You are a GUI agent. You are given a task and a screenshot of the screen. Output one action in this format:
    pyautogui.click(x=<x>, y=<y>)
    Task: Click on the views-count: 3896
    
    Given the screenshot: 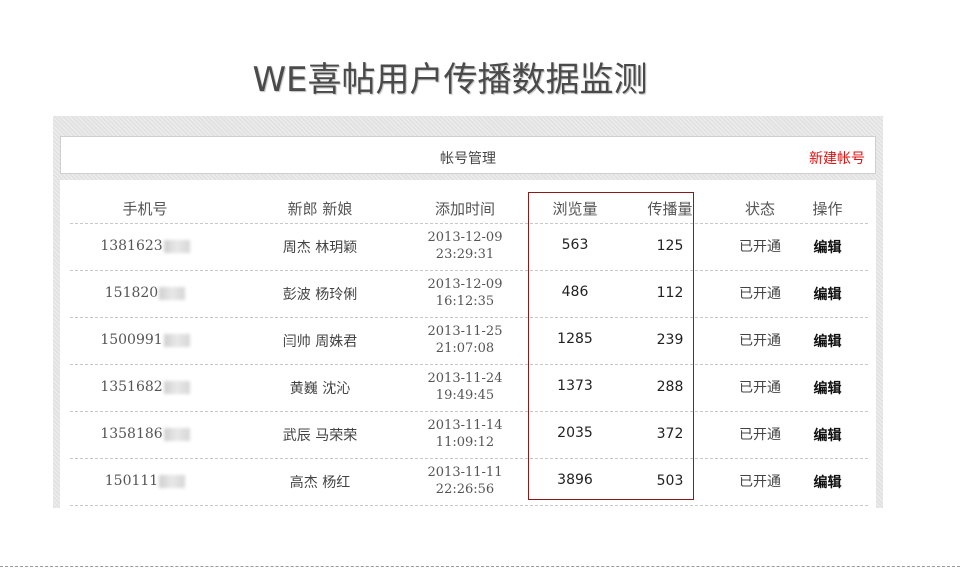 What is the action you would take?
    pyautogui.click(x=575, y=480)
    